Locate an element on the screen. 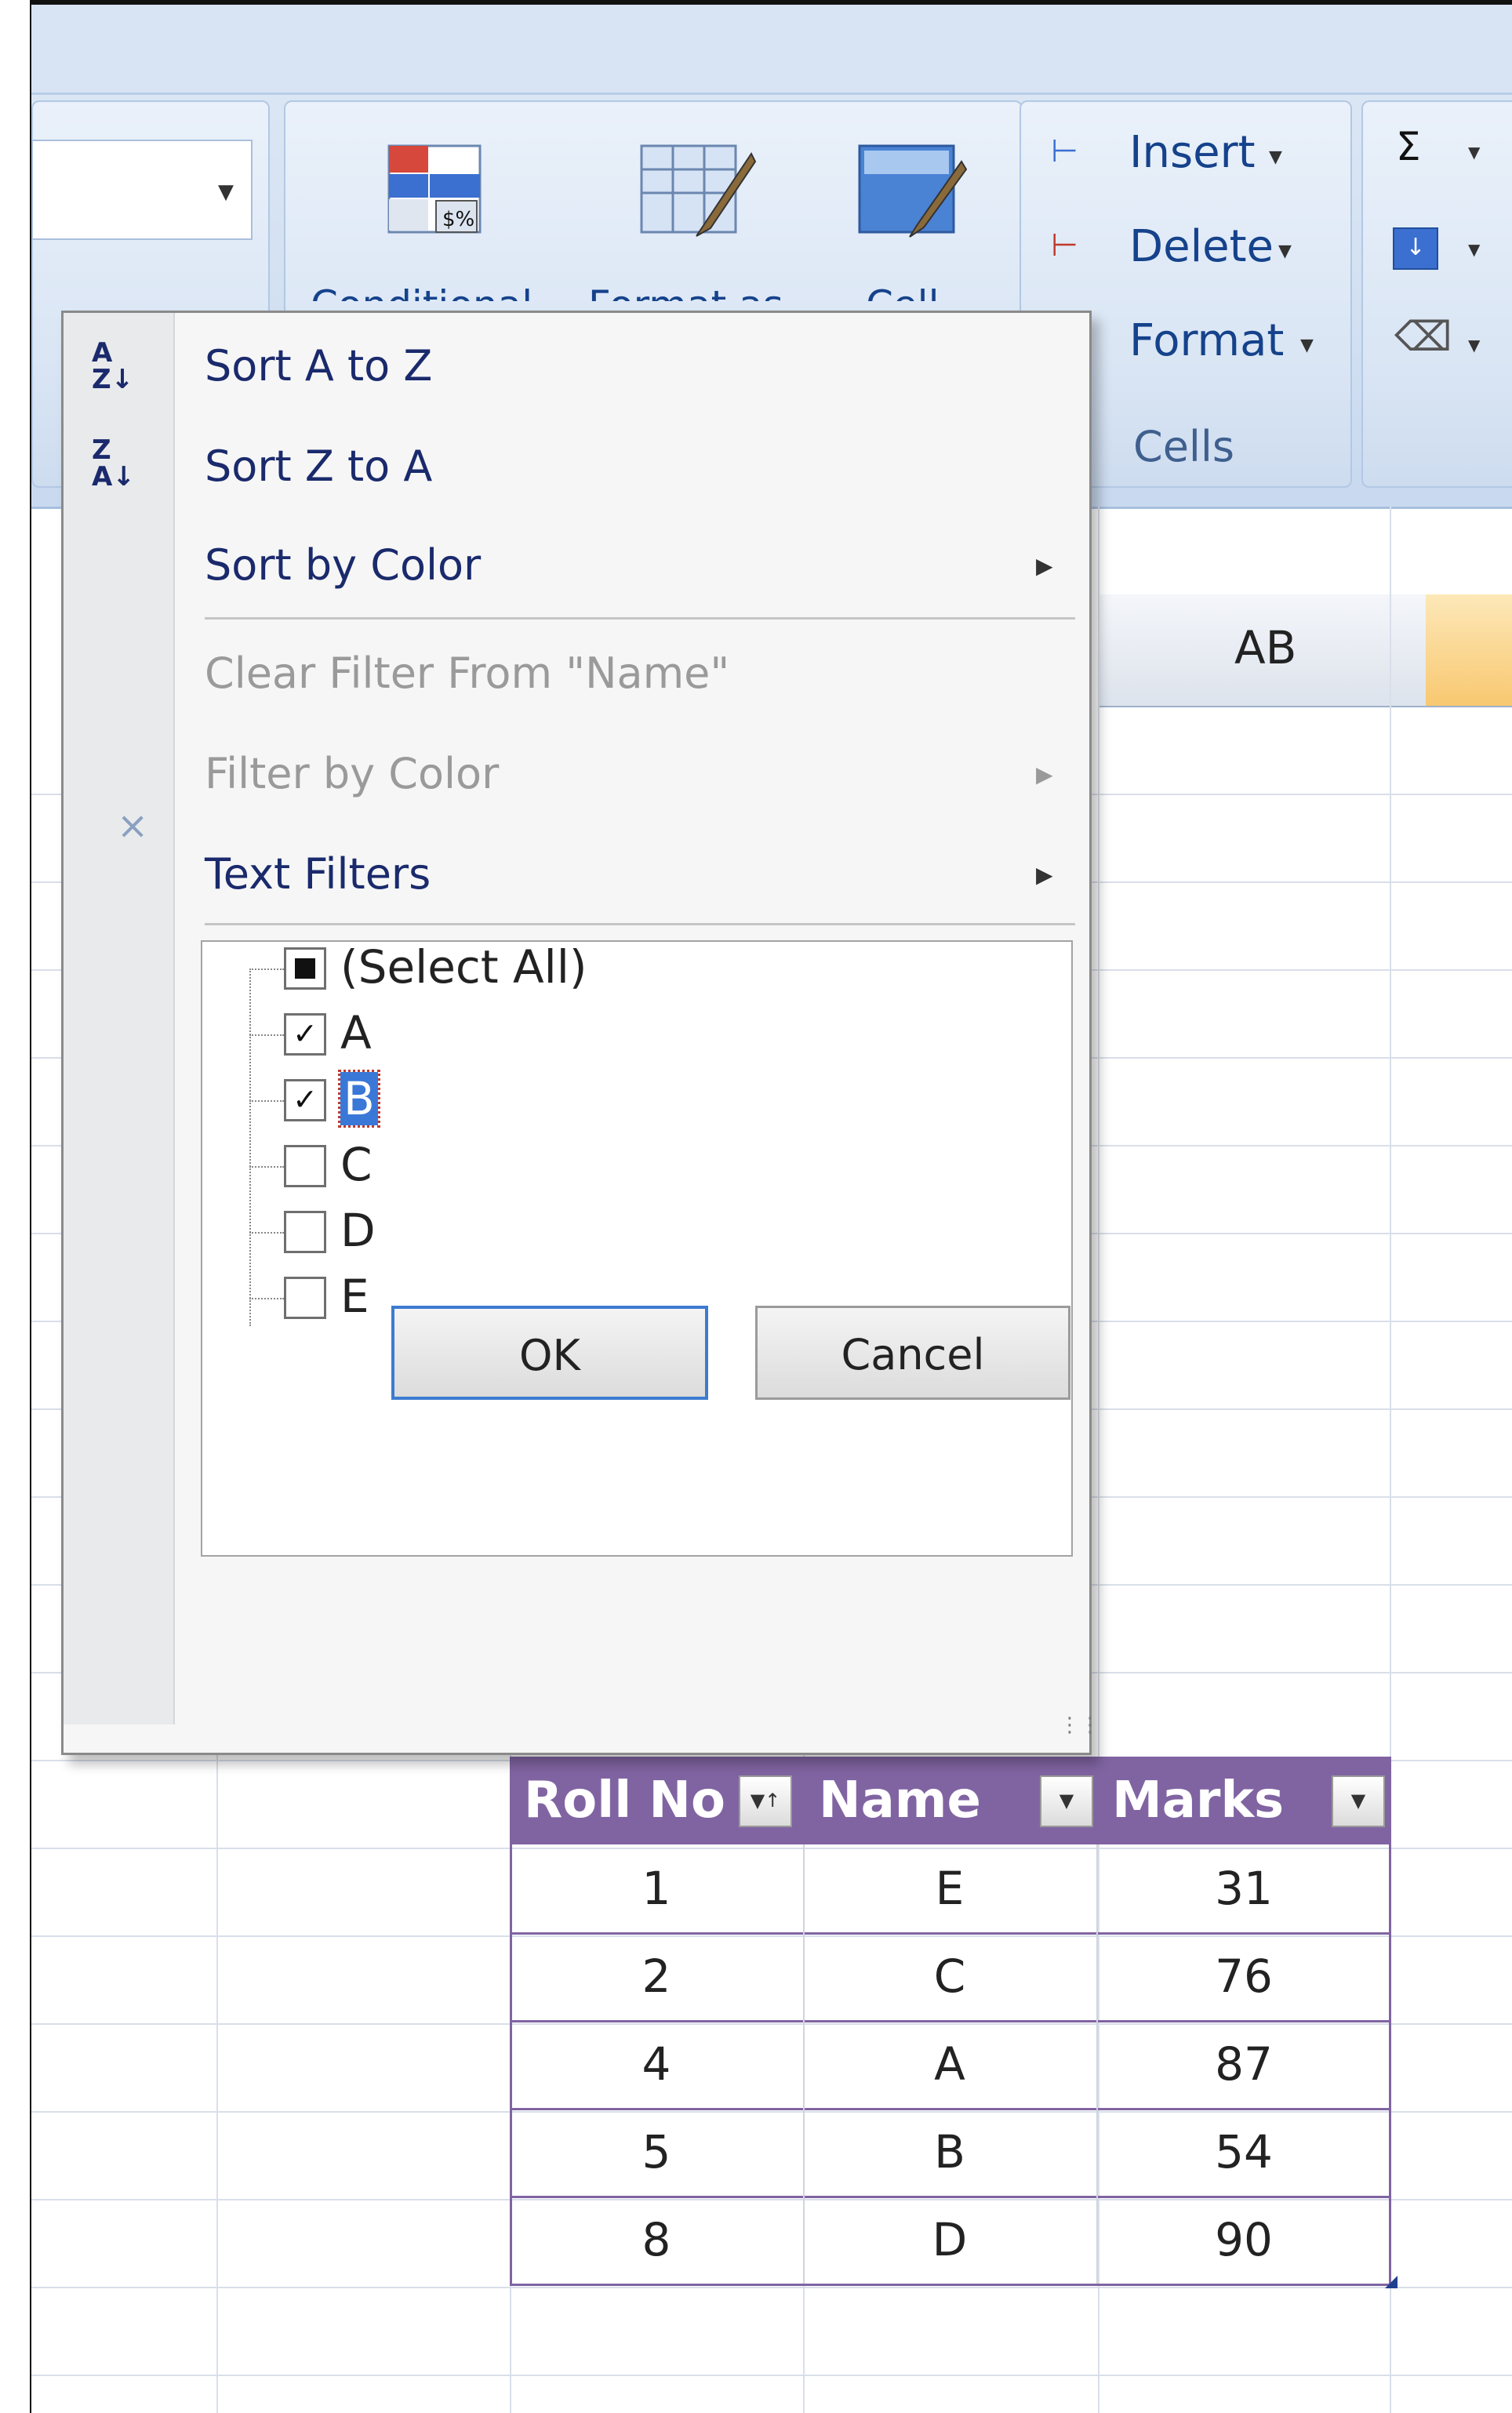 This screenshot has width=1512, height=2413. column-header-ab-label: AB is located at coordinates (1265, 648).